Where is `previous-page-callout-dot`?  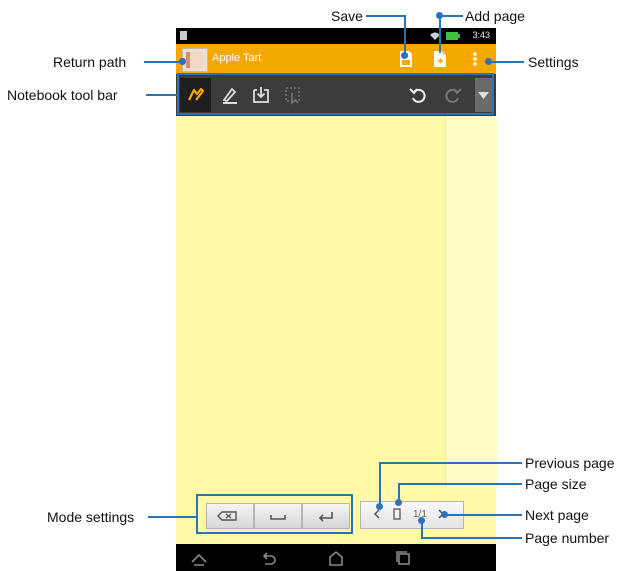 previous-page-callout-dot is located at coordinates (379, 506).